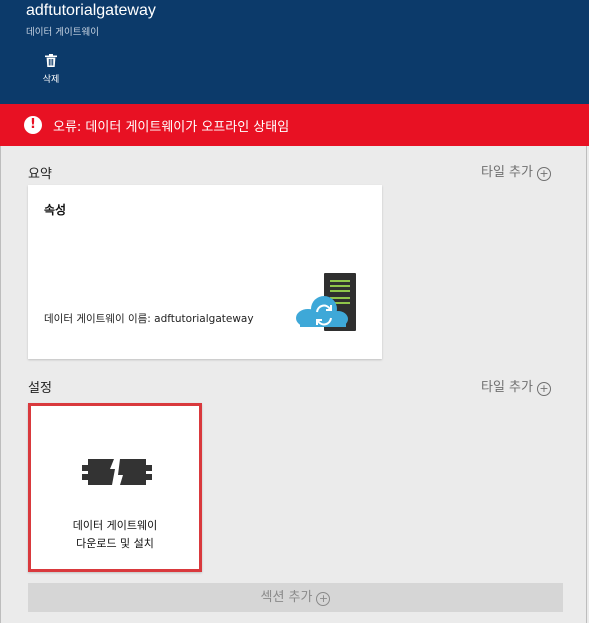 This screenshot has height=623, width=589. Describe the element at coordinates (62, 32) in the screenshot. I see `blade-subtitle: 데이터 게이트웨이` at that location.